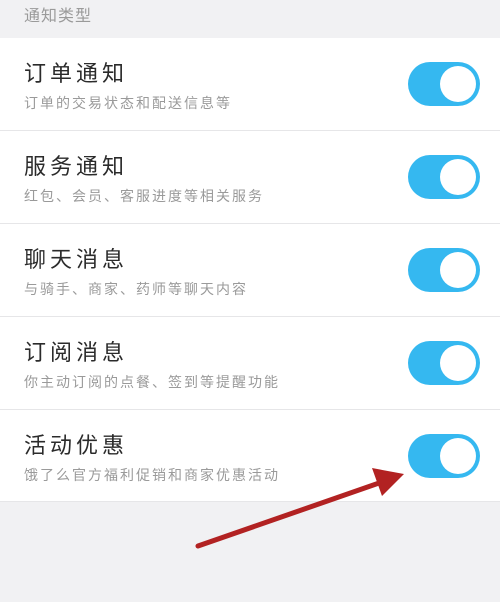 Image resolution: width=500 pixels, height=602 pixels. I want to click on section-title: 通知类型, so click(58, 15).